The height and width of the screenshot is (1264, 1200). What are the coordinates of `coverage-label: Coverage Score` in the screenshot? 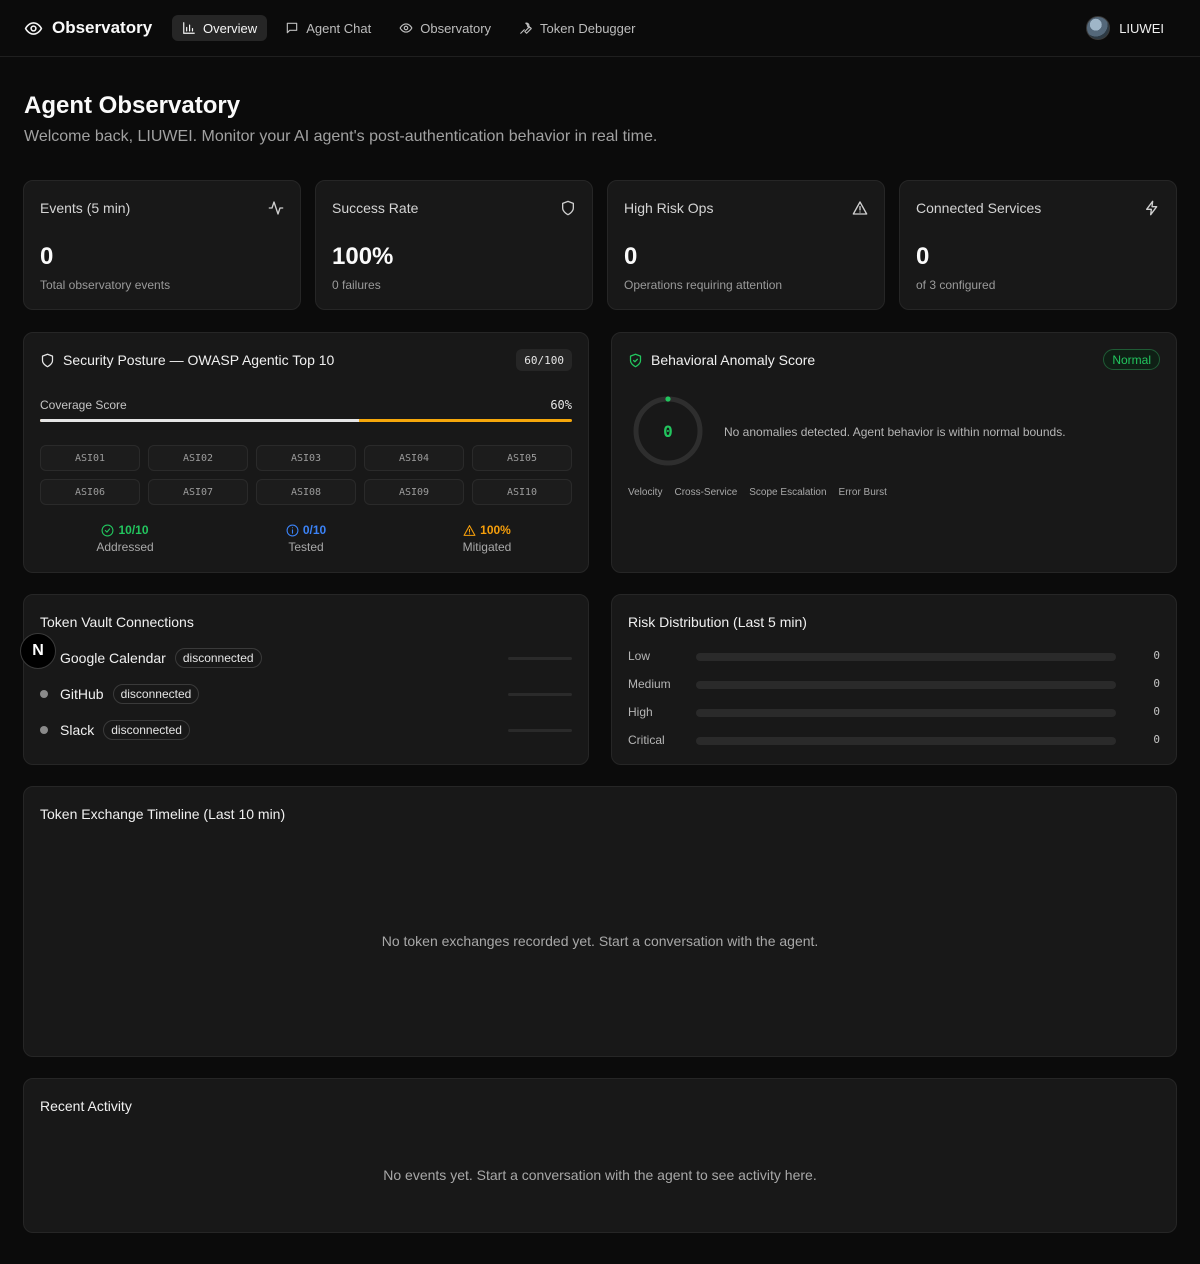 It's located at (83, 405).